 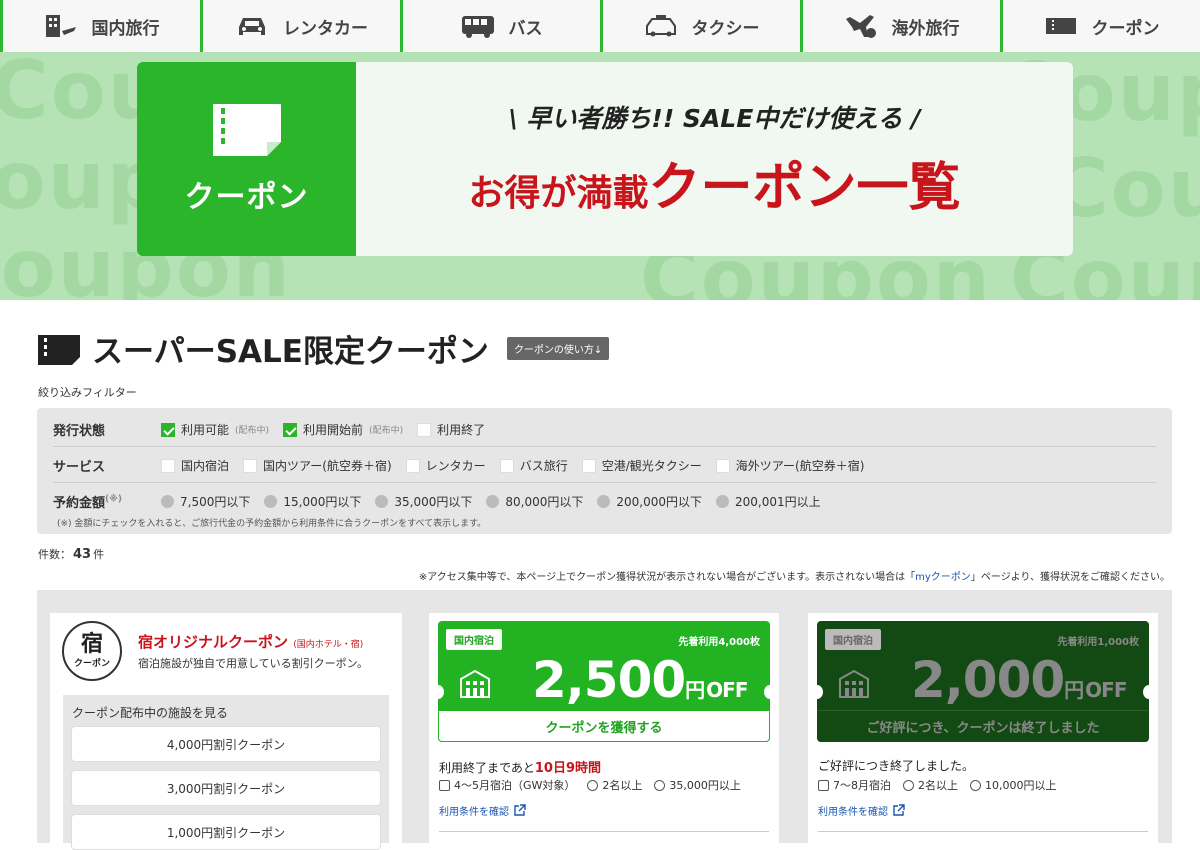 I want to click on filter-name: 発行状態, so click(x=79, y=431).